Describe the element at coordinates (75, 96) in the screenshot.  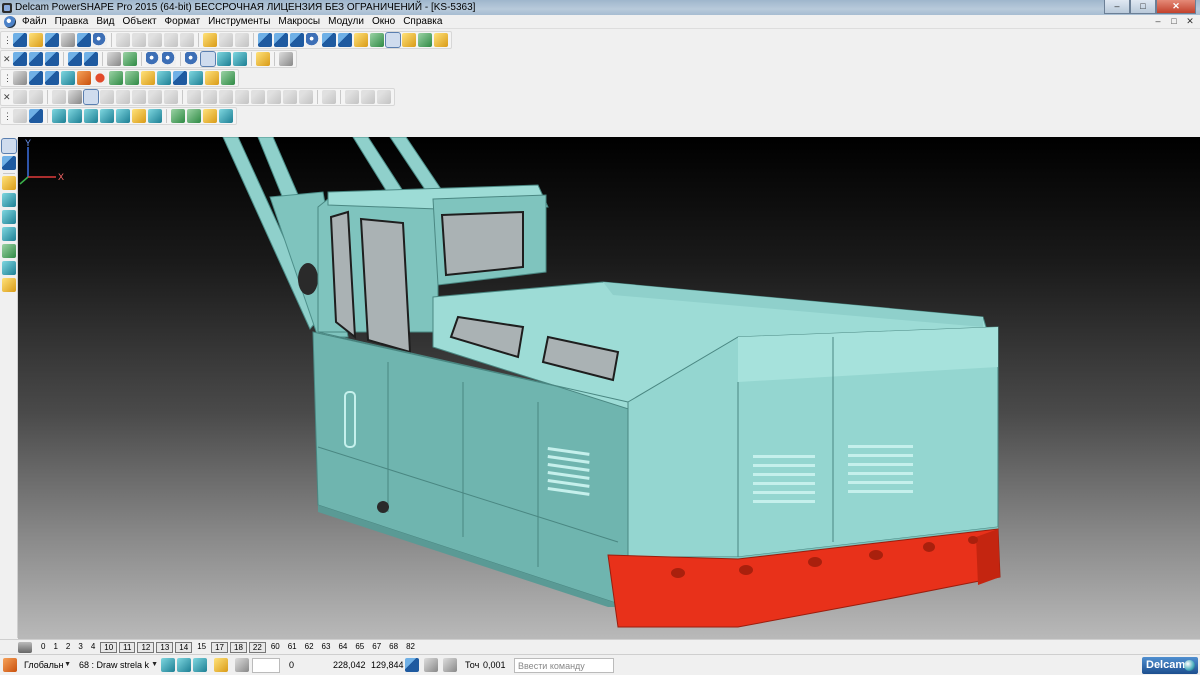
I see `rotate-object-icon` at that location.